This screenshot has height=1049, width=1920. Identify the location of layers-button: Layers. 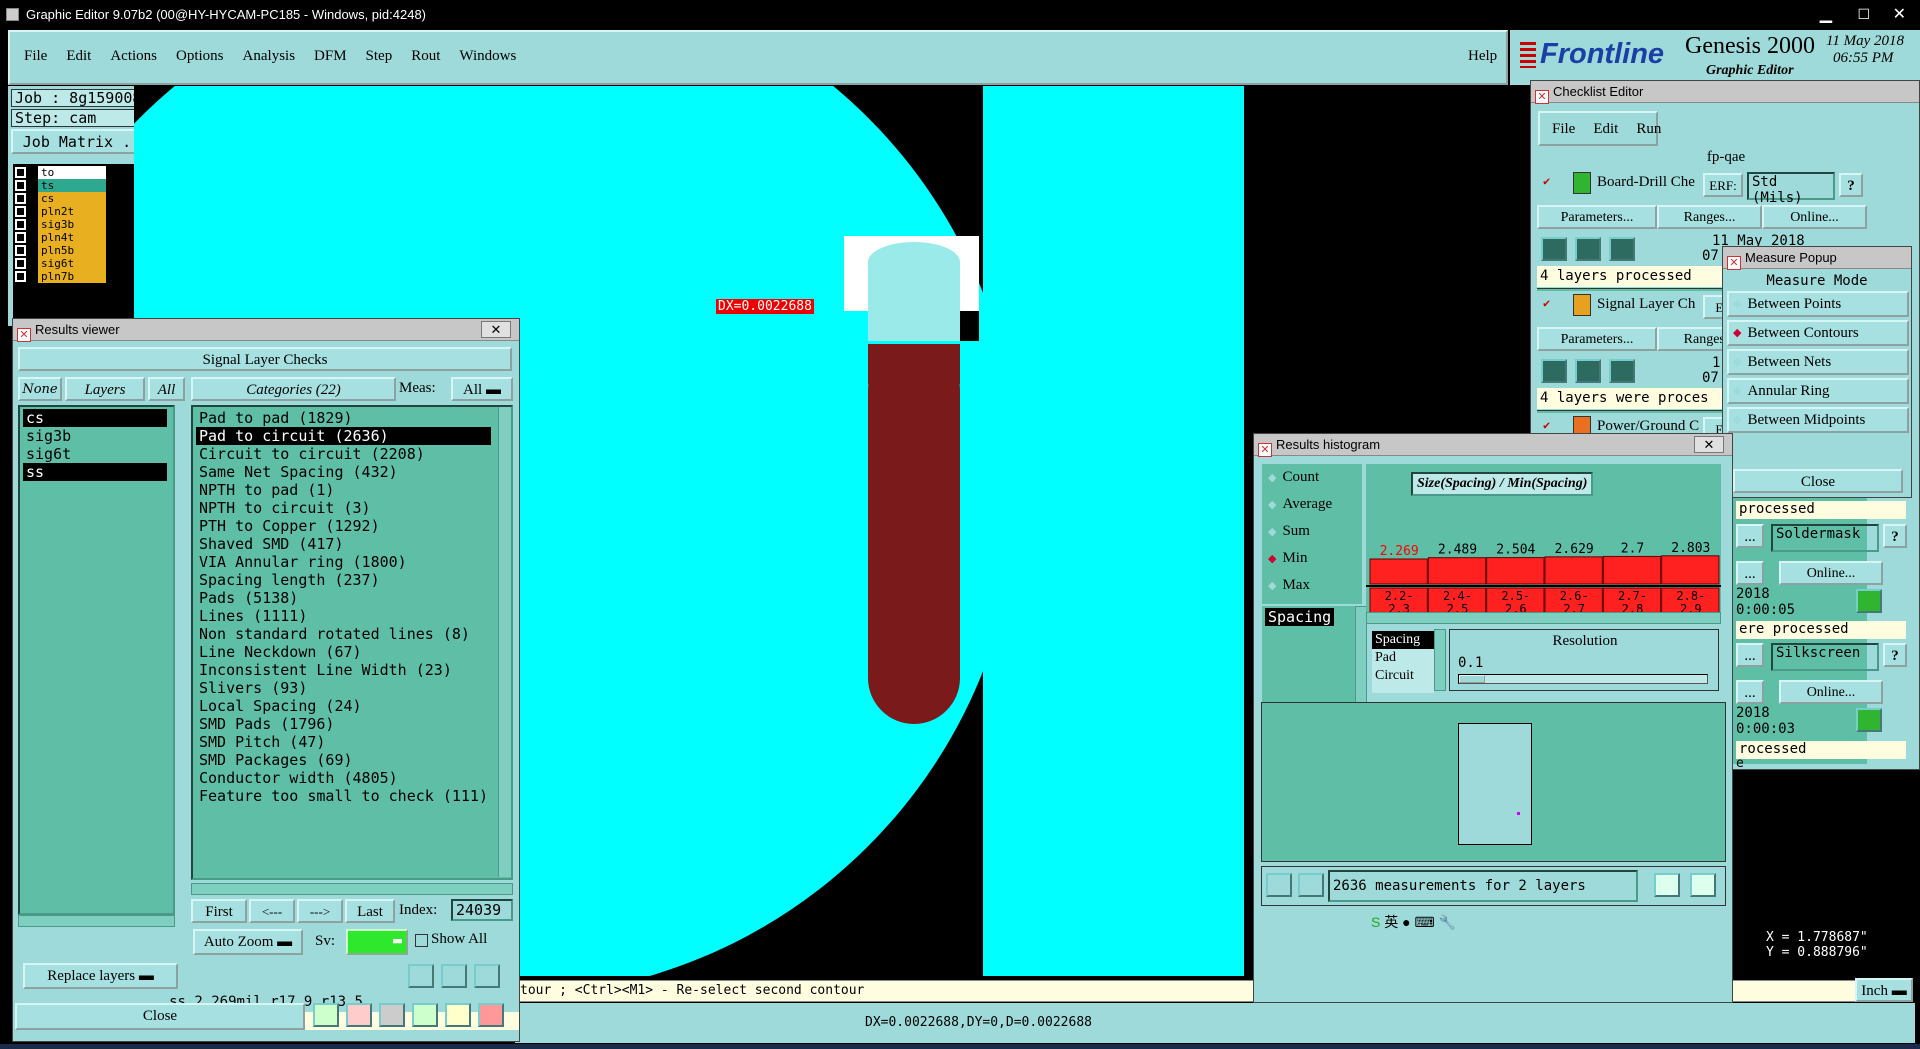
(105, 389).